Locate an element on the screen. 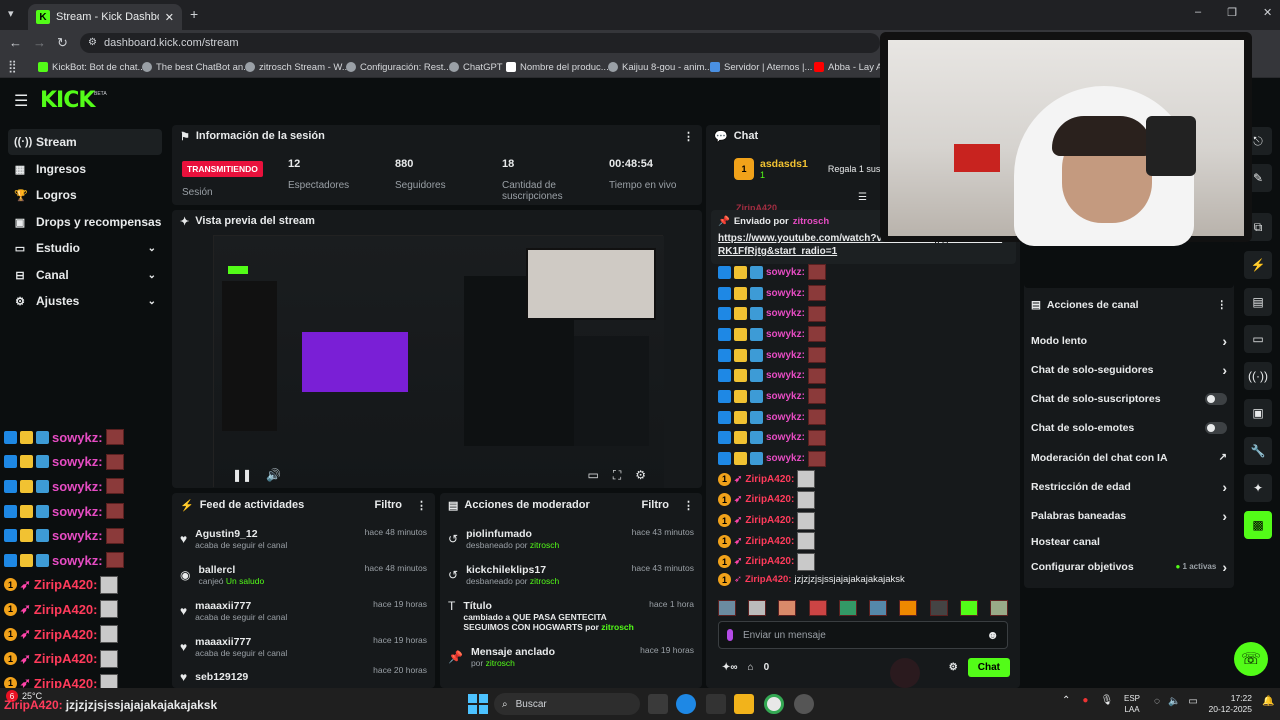  minimize-icon: – is located at coordinates (1198, 12).